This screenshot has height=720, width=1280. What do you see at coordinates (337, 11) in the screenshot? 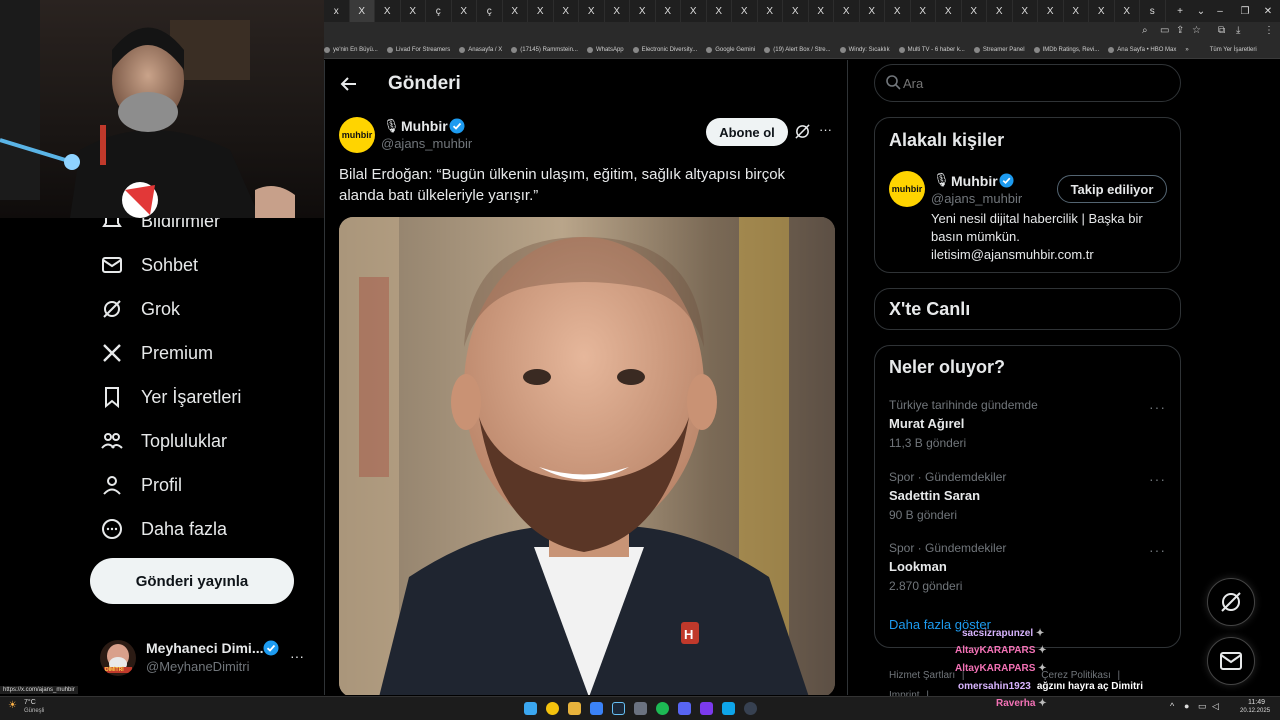
I see `browser-tab: x` at bounding box center [337, 11].